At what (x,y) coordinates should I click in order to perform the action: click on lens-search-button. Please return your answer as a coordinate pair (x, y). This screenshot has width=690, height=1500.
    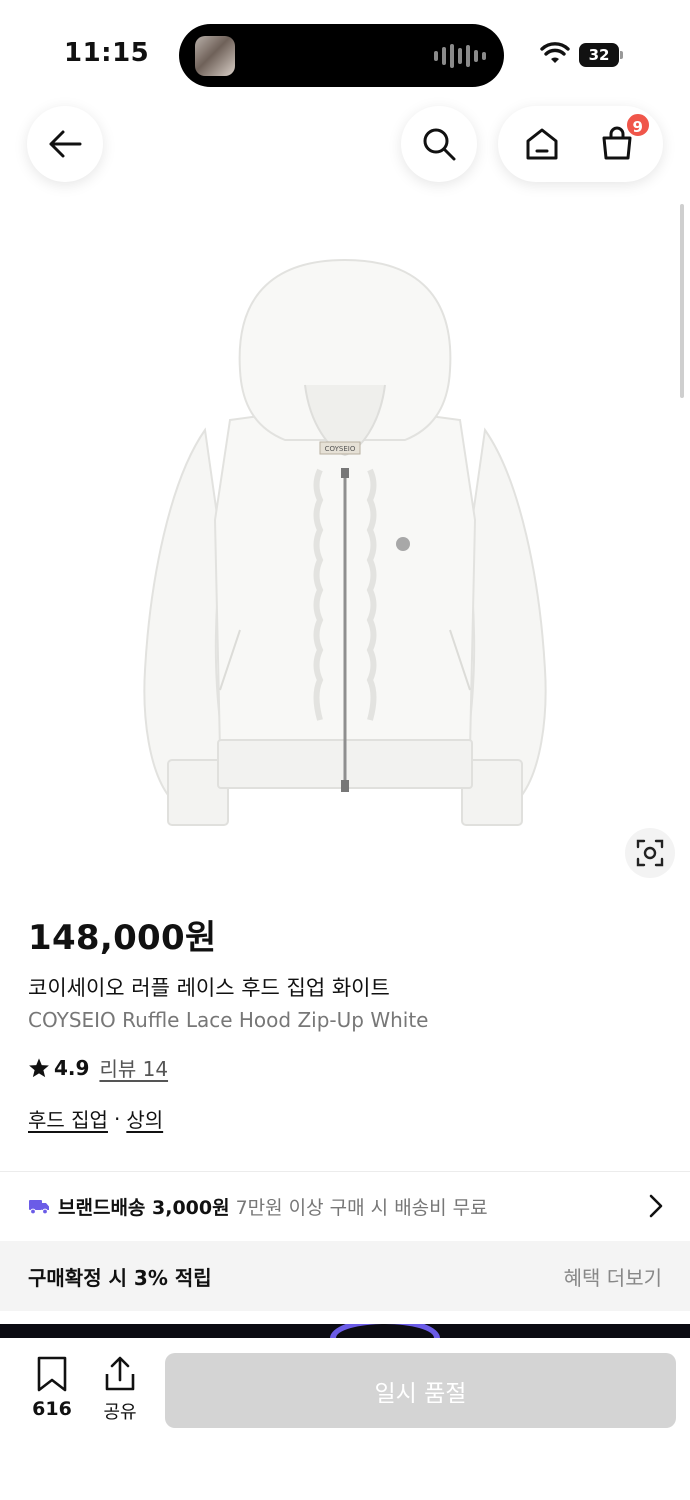
    Looking at the image, I should click on (650, 853).